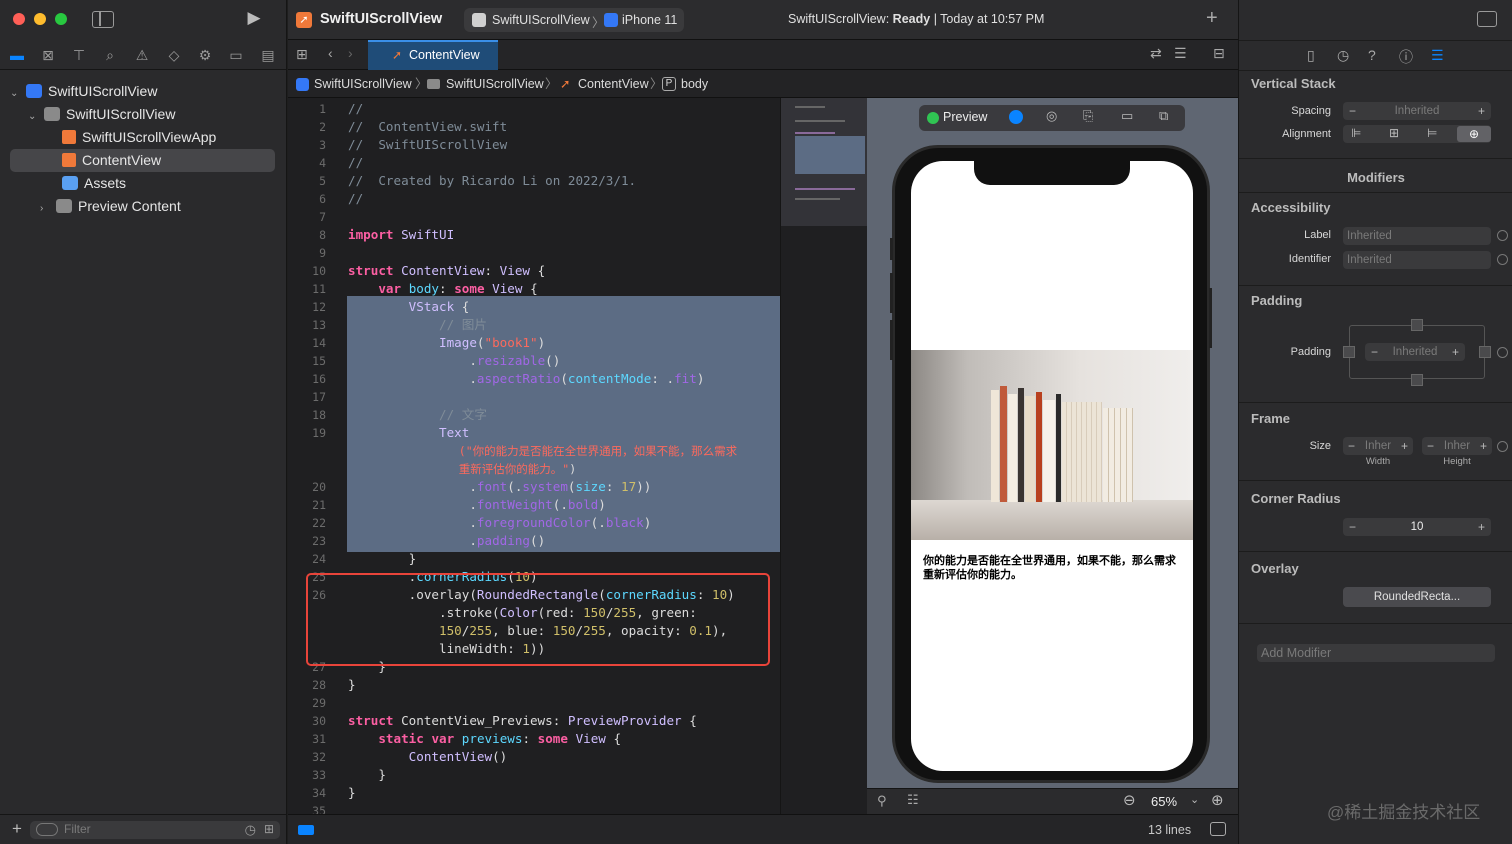  I want to click on device-settings-icon: ▭, so click(1127, 116).